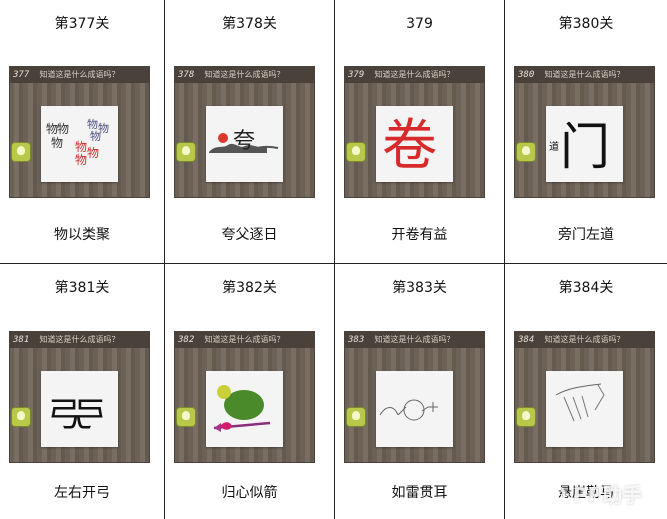  What do you see at coordinates (92, 124) in the screenshot?
I see `glyph-blue-1: 物` at bounding box center [92, 124].